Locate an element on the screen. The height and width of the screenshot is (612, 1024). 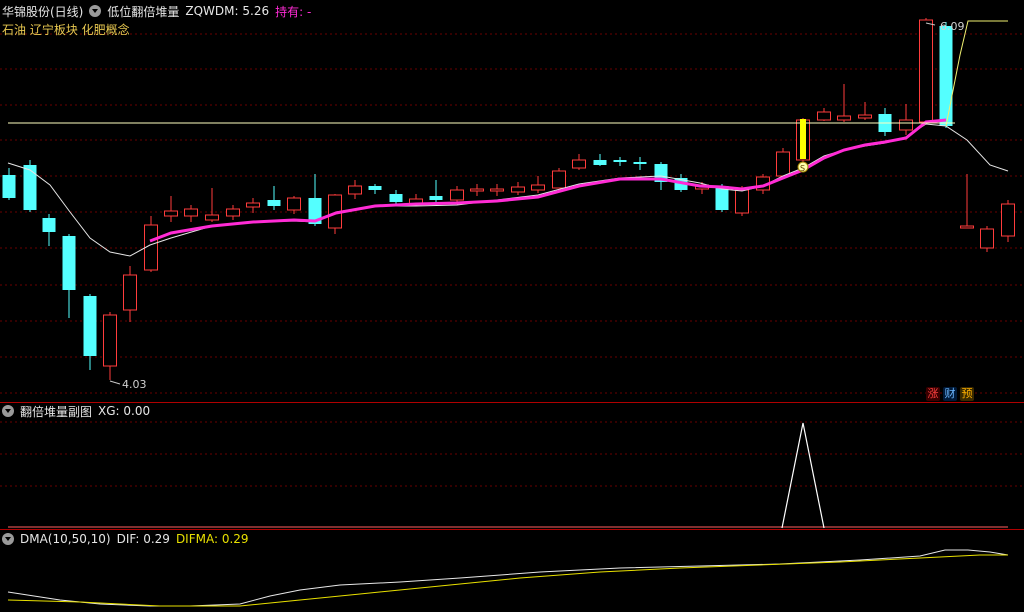
sub-chart-2: DMA(10,50,10) DIF: 0.29 DIFMA: 0.29 is located at coordinates (512, 571).